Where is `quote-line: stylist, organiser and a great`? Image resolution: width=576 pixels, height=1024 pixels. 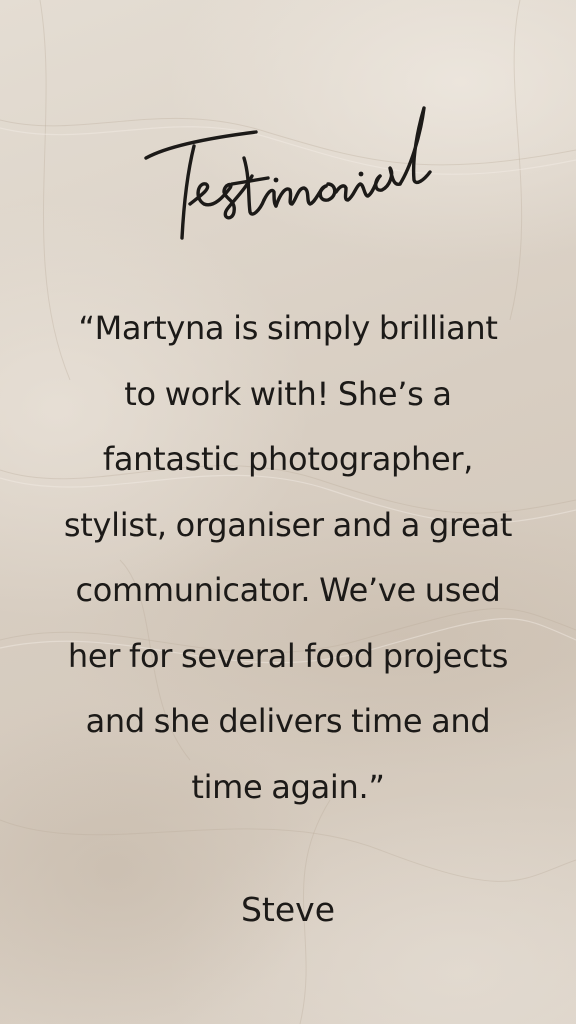
quote-line: stylist, organiser and a great is located at coordinates (288, 524).